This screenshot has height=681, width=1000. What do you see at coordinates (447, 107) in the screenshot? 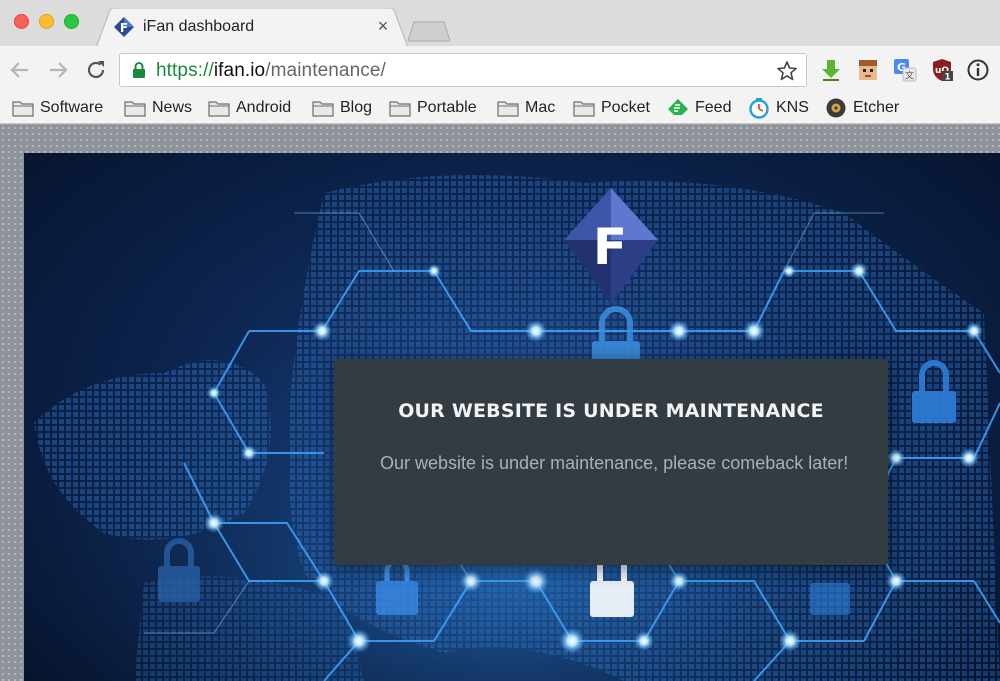
I see `bookmark-label: Portable` at bounding box center [447, 107].